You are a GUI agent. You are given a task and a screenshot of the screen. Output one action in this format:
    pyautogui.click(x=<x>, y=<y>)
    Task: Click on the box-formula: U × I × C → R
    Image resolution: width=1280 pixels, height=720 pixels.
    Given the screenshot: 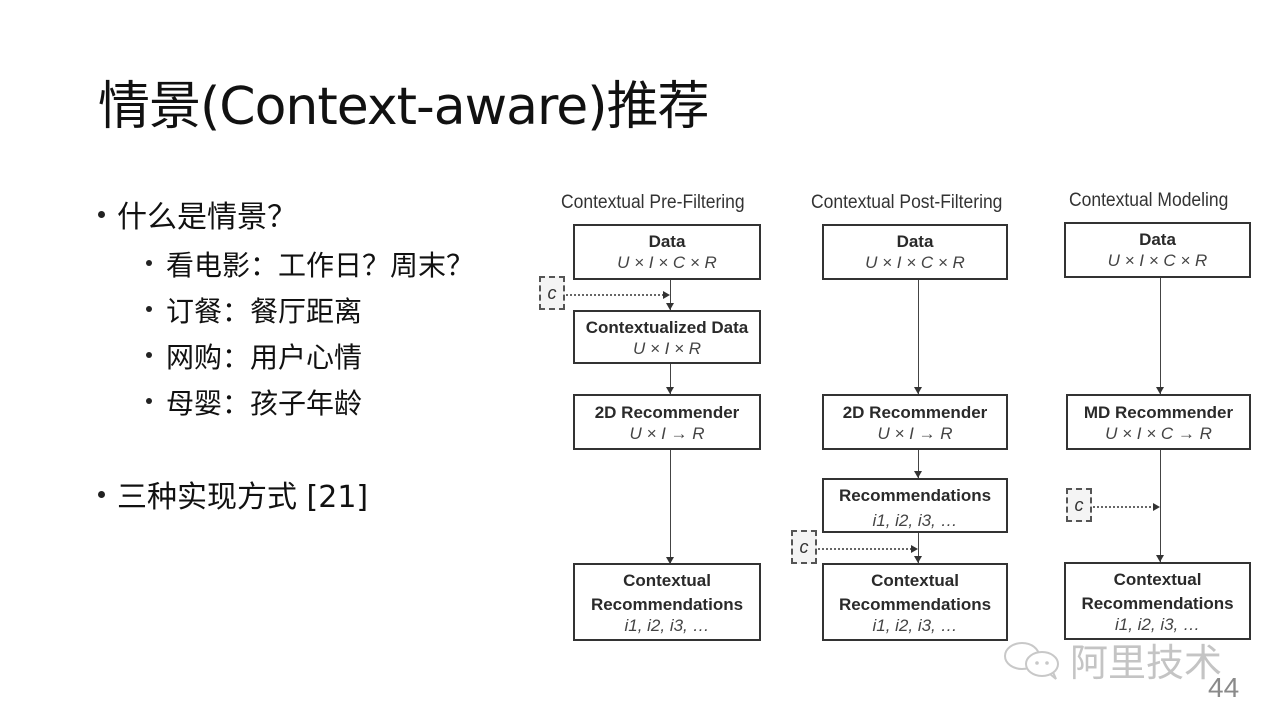 What is the action you would take?
    pyautogui.click(x=1158, y=433)
    